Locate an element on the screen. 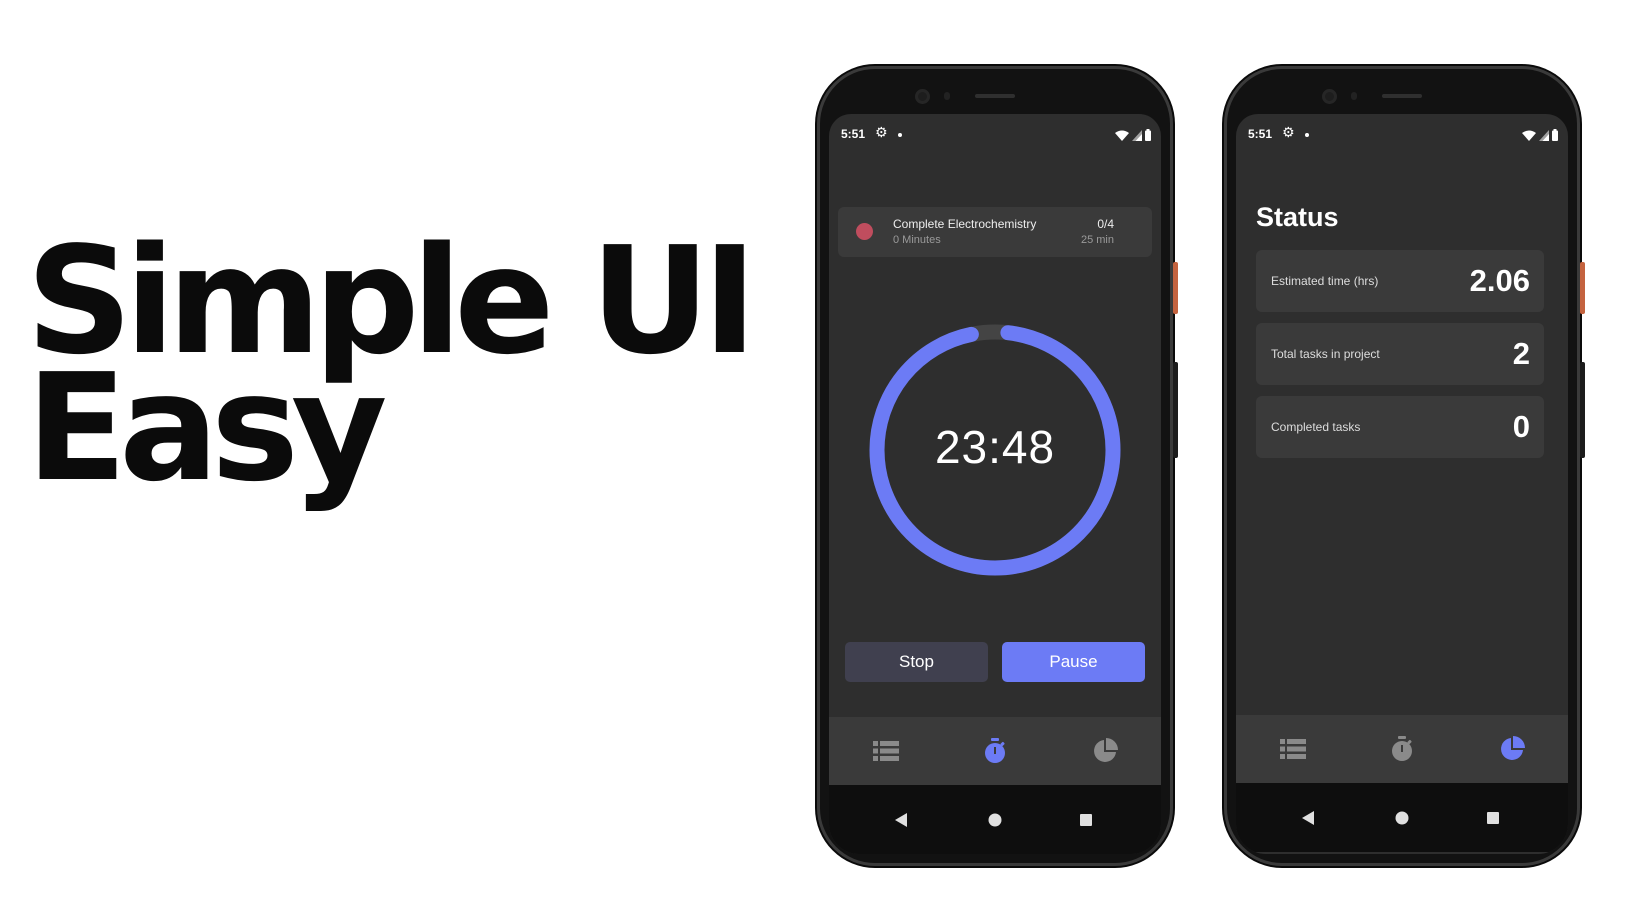 This screenshot has width=1640, height=924. stat-label: Total tasks in project is located at coordinates (1325, 354).